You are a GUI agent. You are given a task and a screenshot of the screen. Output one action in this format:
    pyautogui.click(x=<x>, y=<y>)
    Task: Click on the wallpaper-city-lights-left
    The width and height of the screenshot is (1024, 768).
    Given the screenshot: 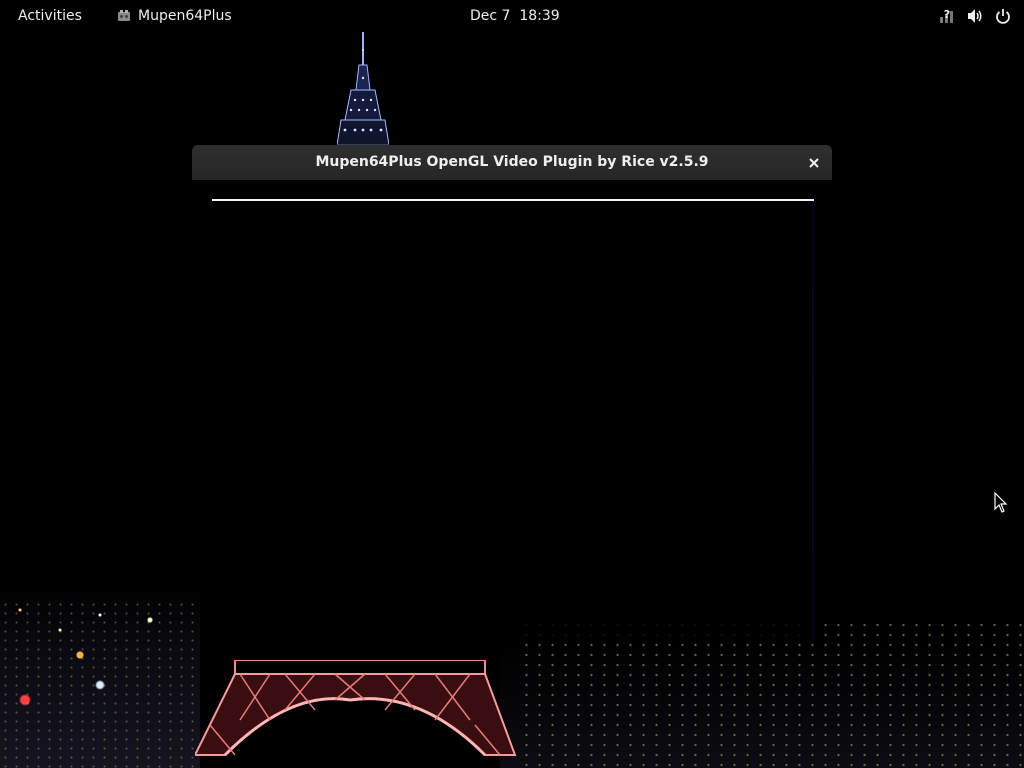 What is the action you would take?
    pyautogui.click(x=100, y=684)
    